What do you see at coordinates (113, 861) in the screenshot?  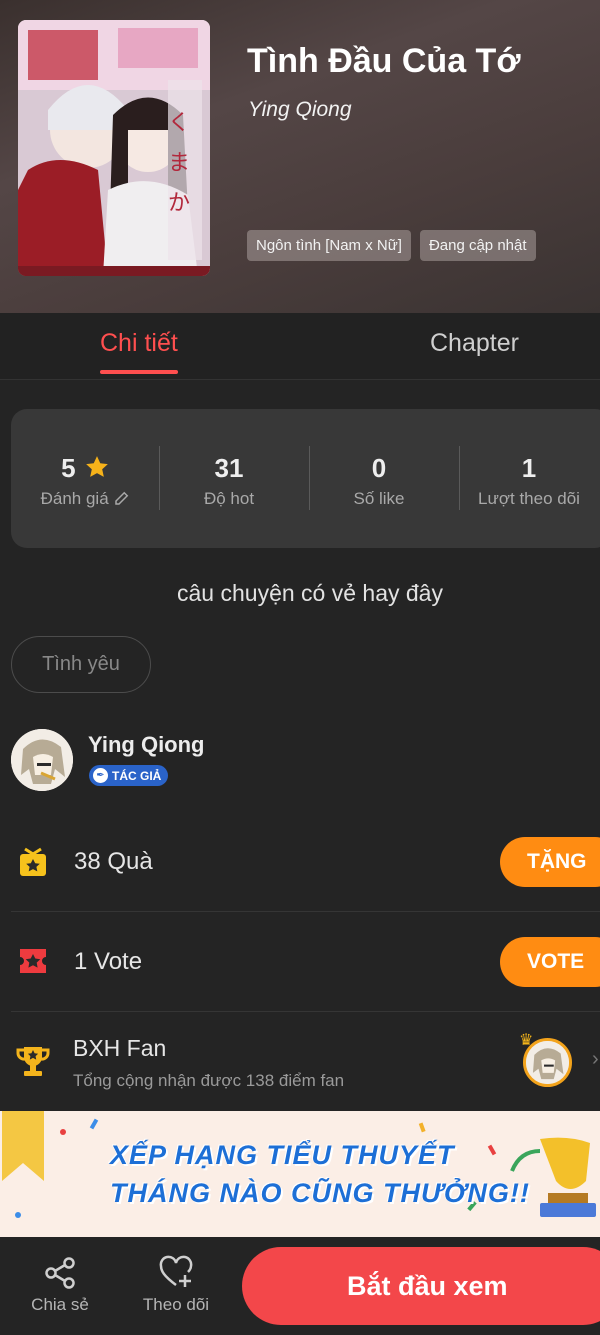 I see `gift-count: 38 Quà` at bounding box center [113, 861].